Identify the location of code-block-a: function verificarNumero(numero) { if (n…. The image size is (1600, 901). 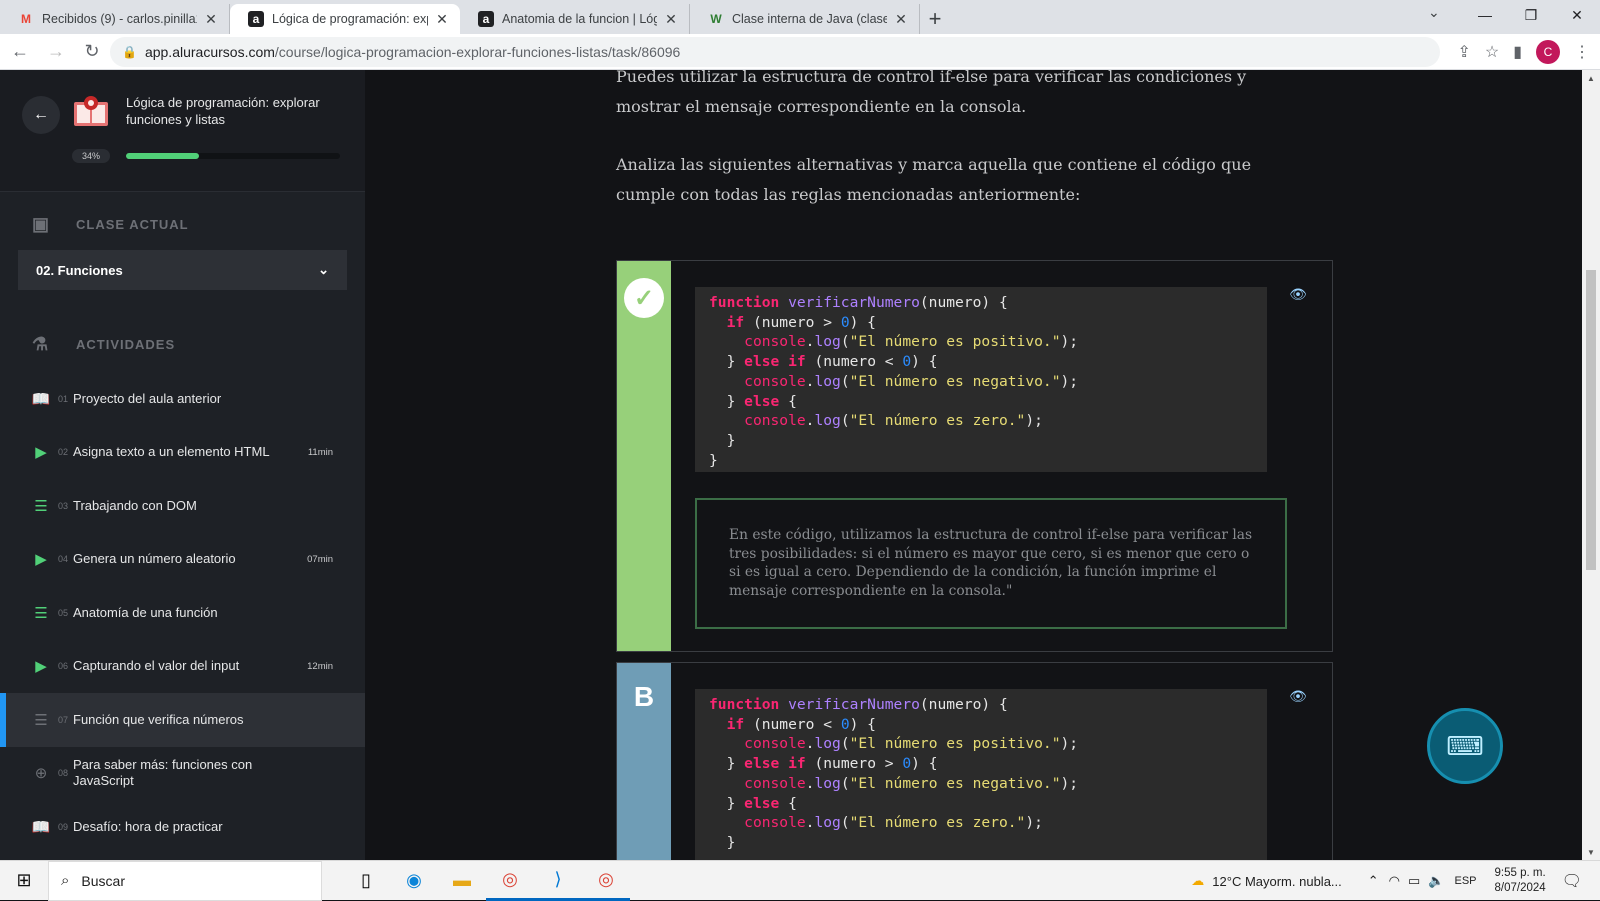
(981, 379).